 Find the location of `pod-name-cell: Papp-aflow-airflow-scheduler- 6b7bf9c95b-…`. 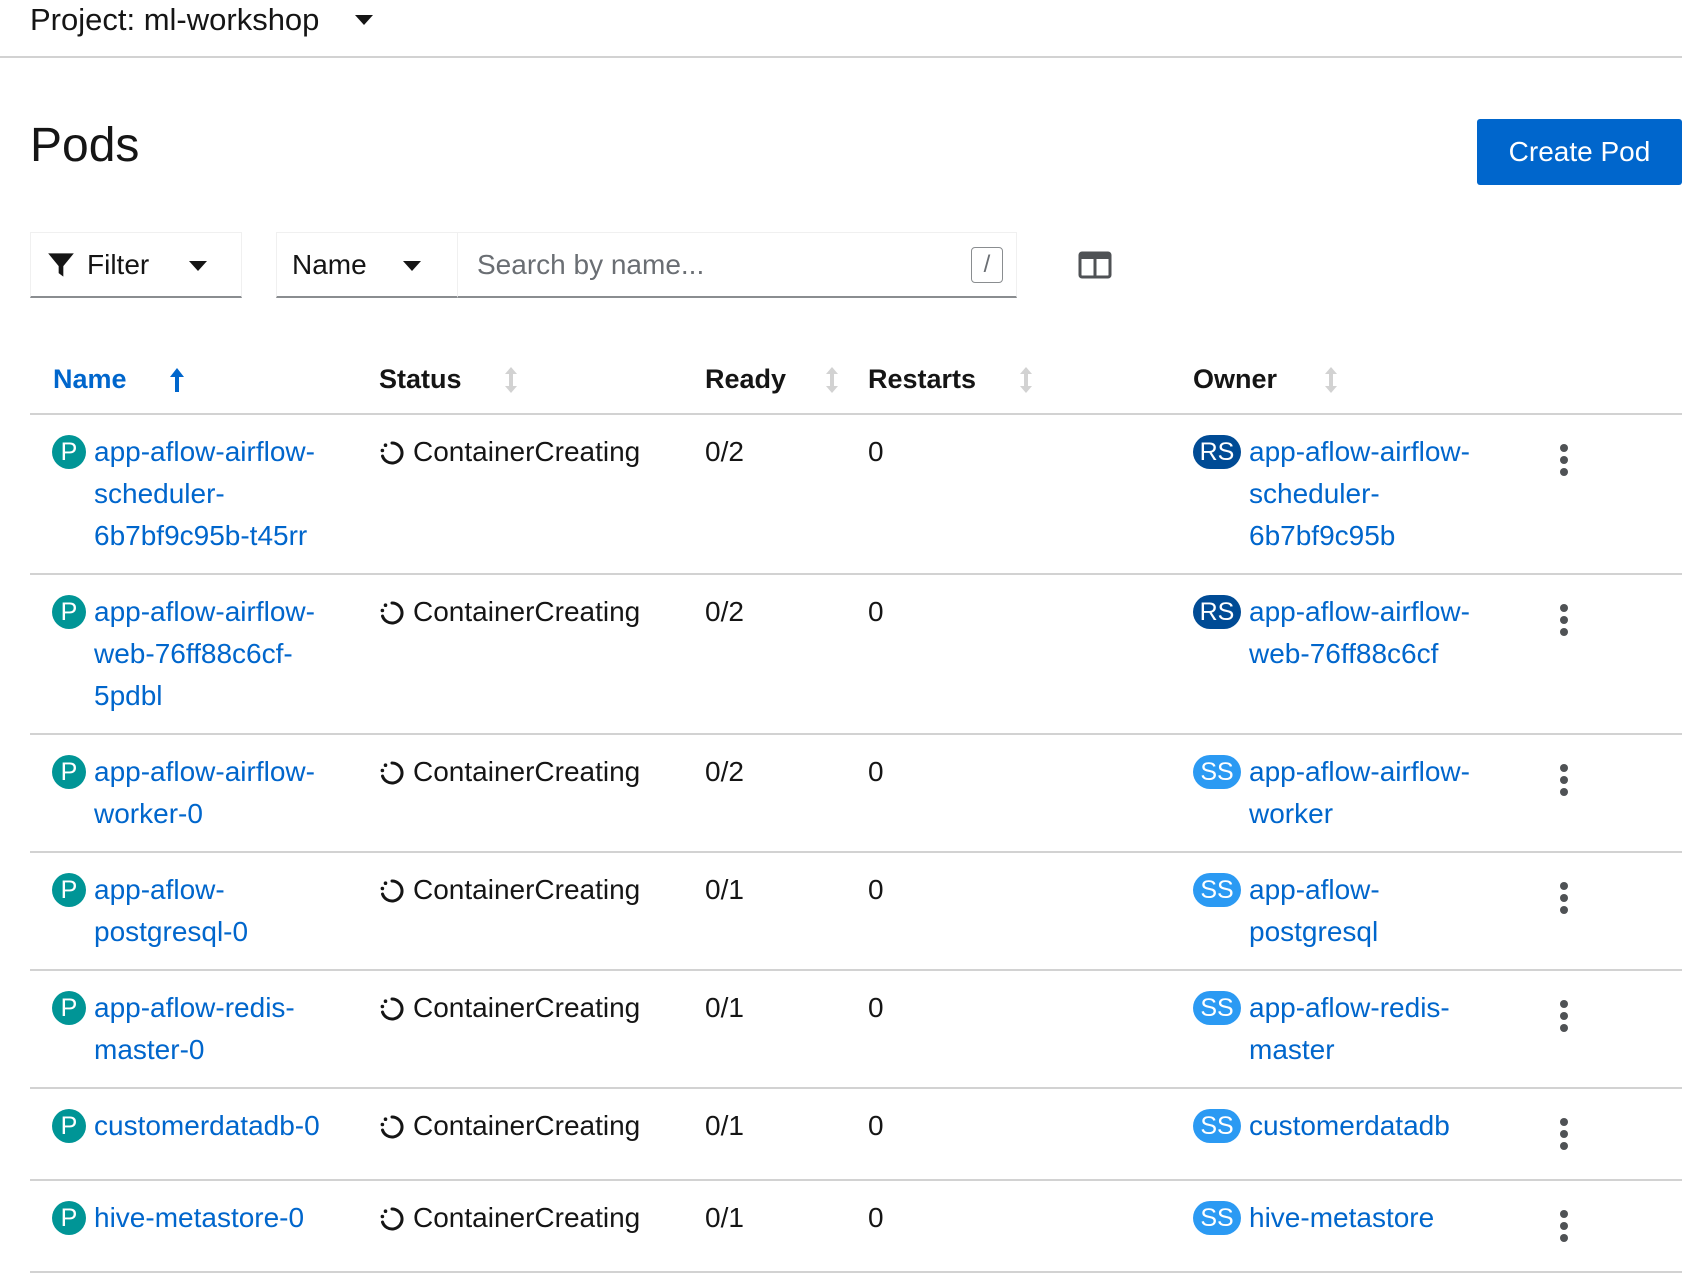

pod-name-cell: Papp-aflow-airflow-scheduler- 6b7bf9c95b-… is located at coordinates (204, 494).